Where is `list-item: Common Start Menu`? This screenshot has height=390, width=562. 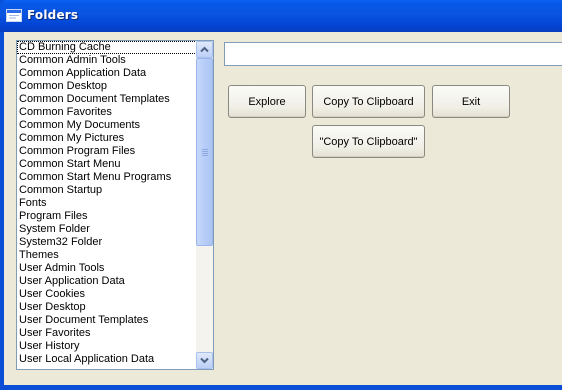
list-item: Common Start Menu is located at coordinates (107, 164).